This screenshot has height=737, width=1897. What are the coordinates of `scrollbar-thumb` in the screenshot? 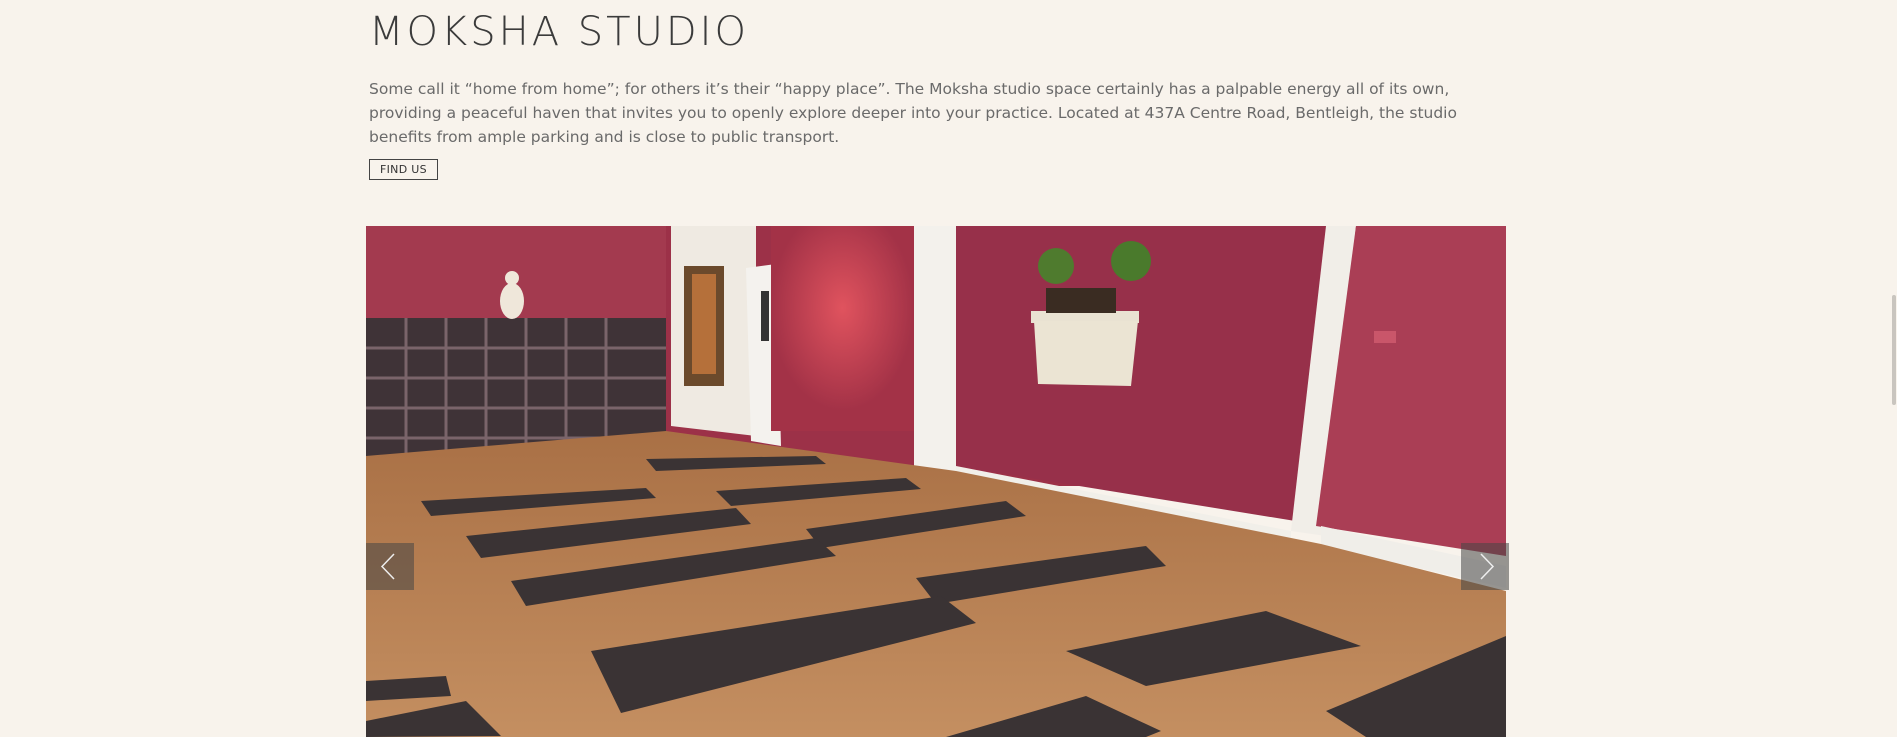 It's located at (1894, 350).